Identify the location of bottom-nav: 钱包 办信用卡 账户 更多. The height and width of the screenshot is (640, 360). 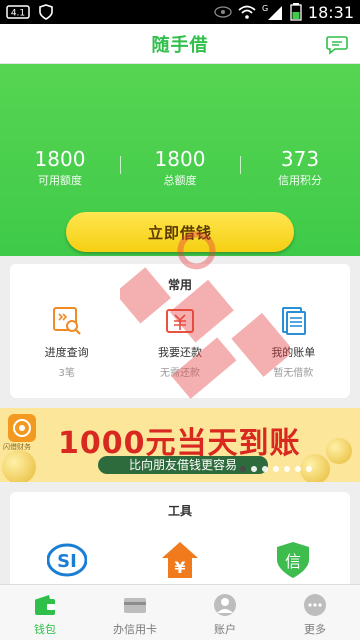
(180, 612).